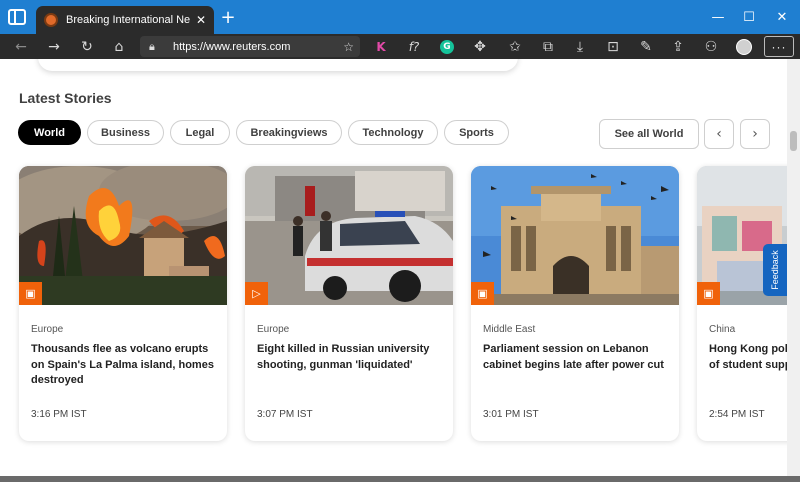  What do you see at coordinates (393, 132) in the screenshot?
I see `chip-technology: Technology` at bounding box center [393, 132].